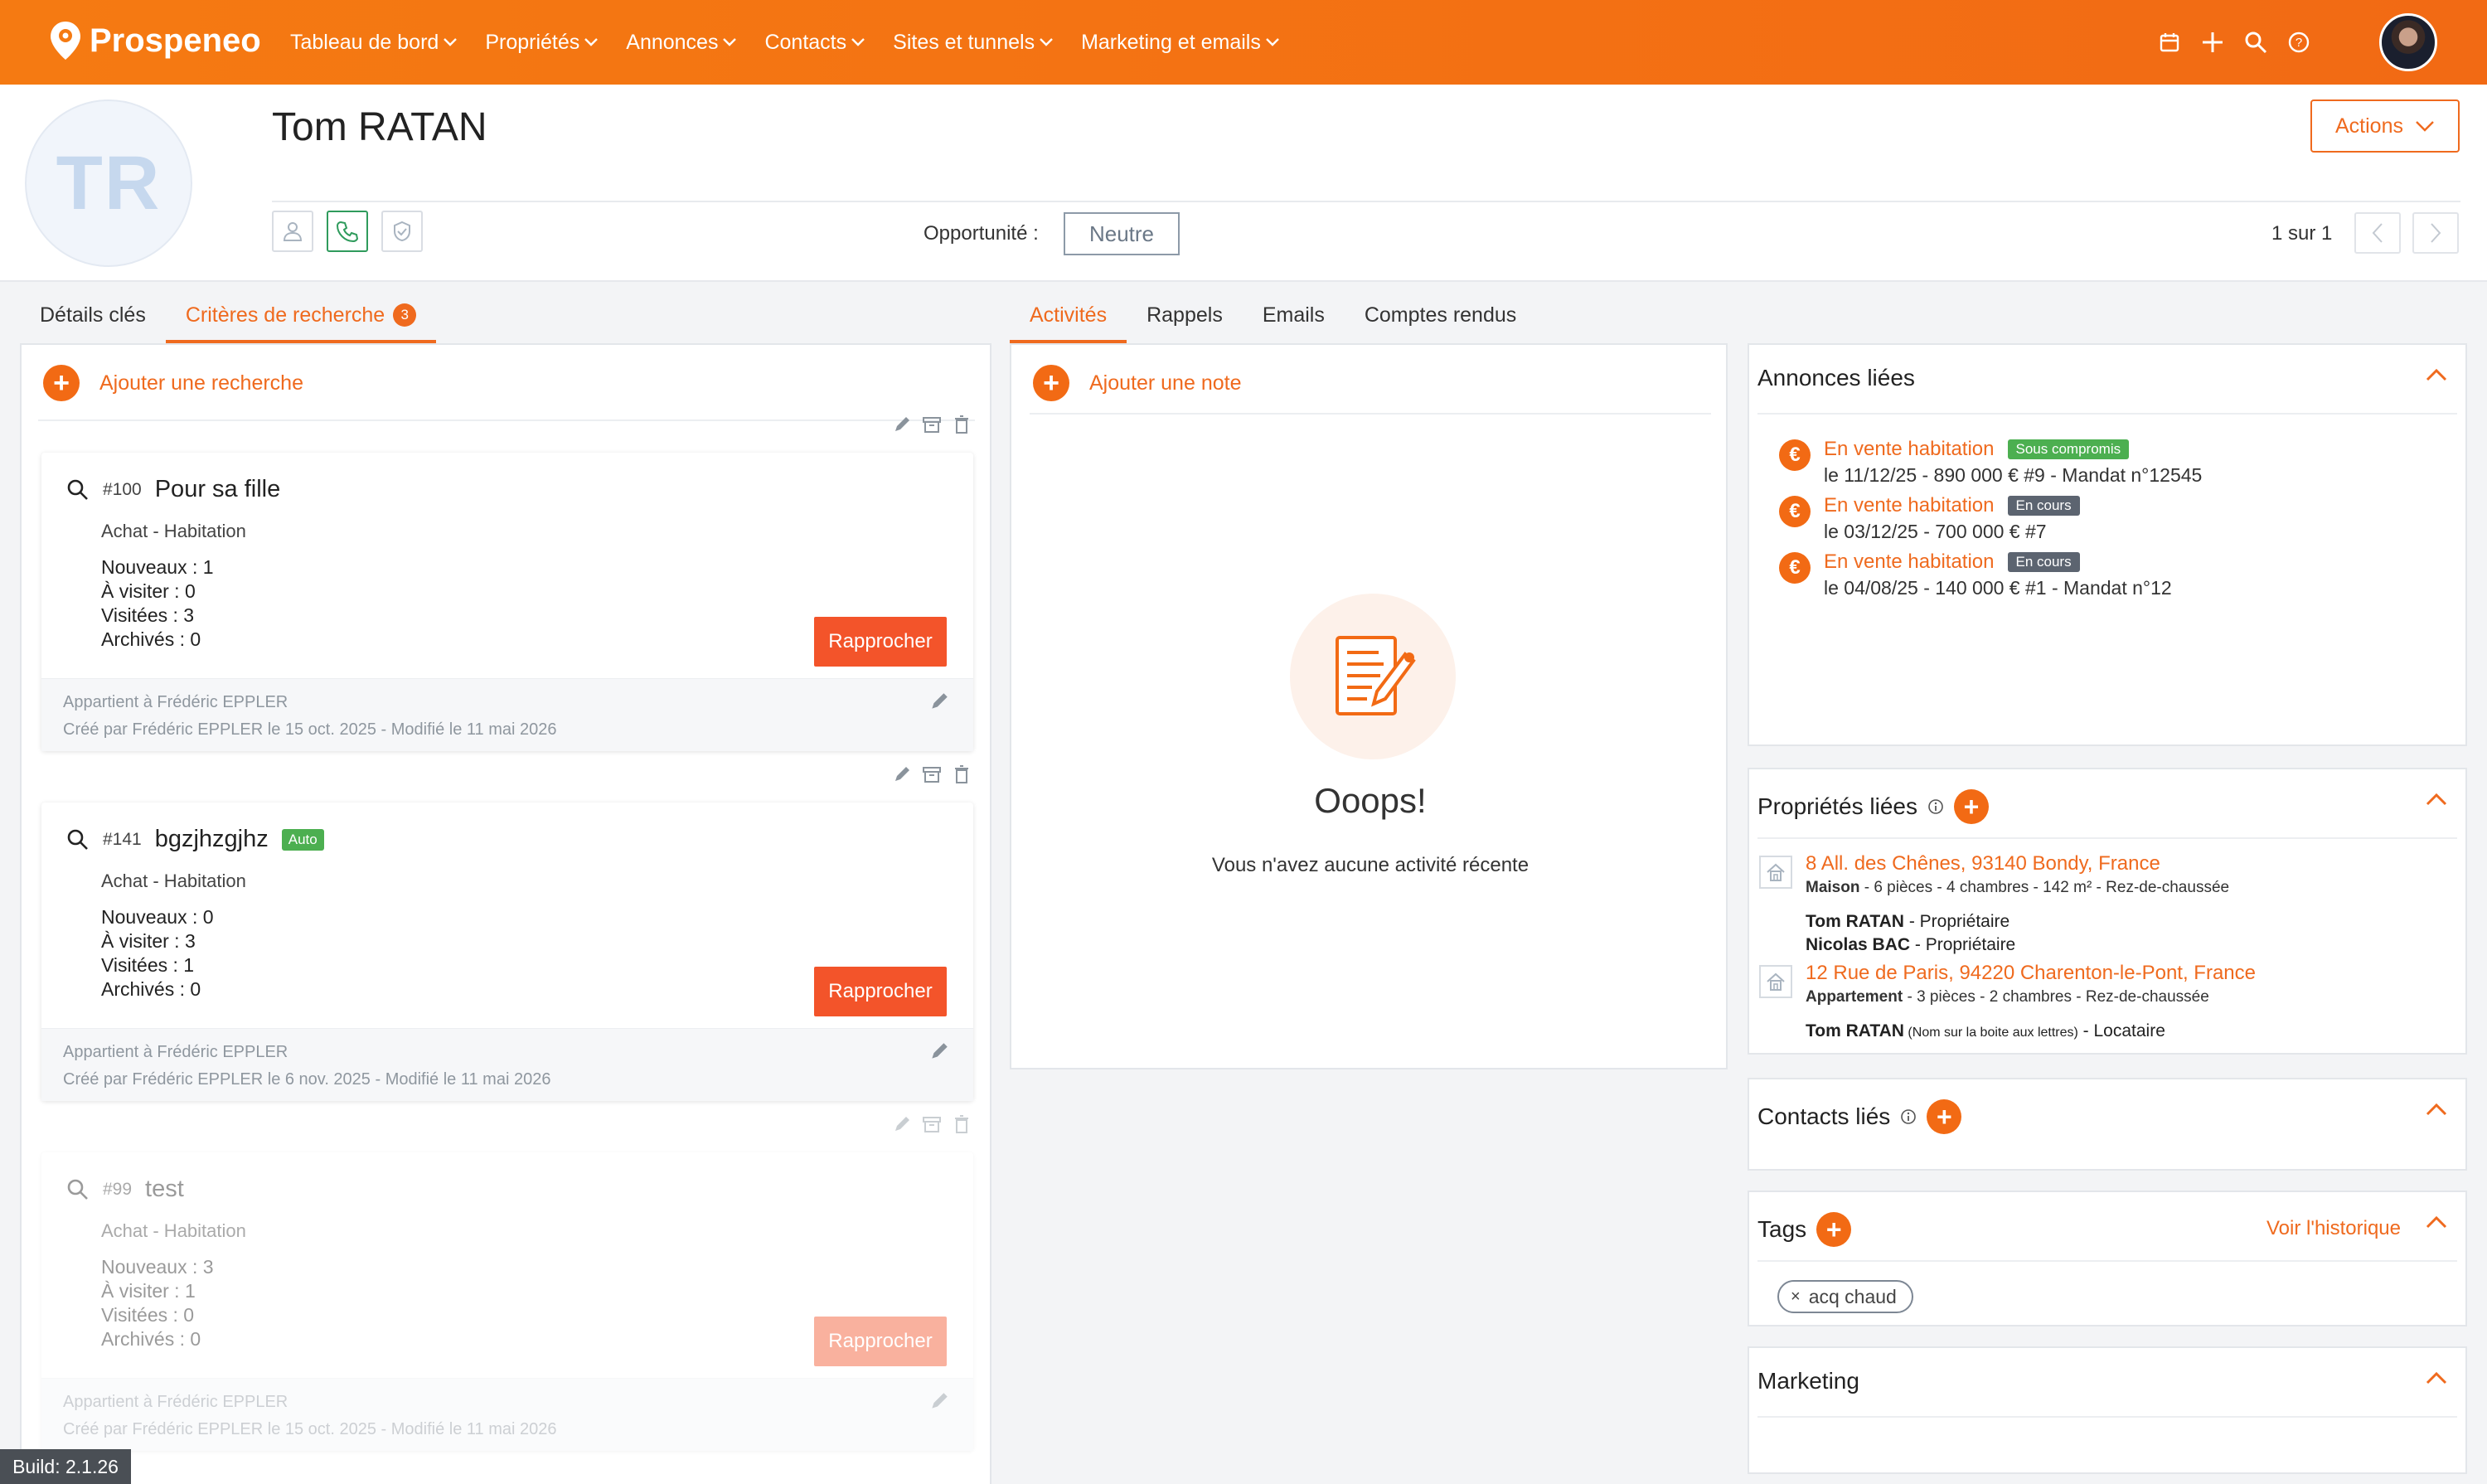 This screenshot has width=2487, height=1484. What do you see at coordinates (292, 232) in the screenshot?
I see `person-toggle` at bounding box center [292, 232].